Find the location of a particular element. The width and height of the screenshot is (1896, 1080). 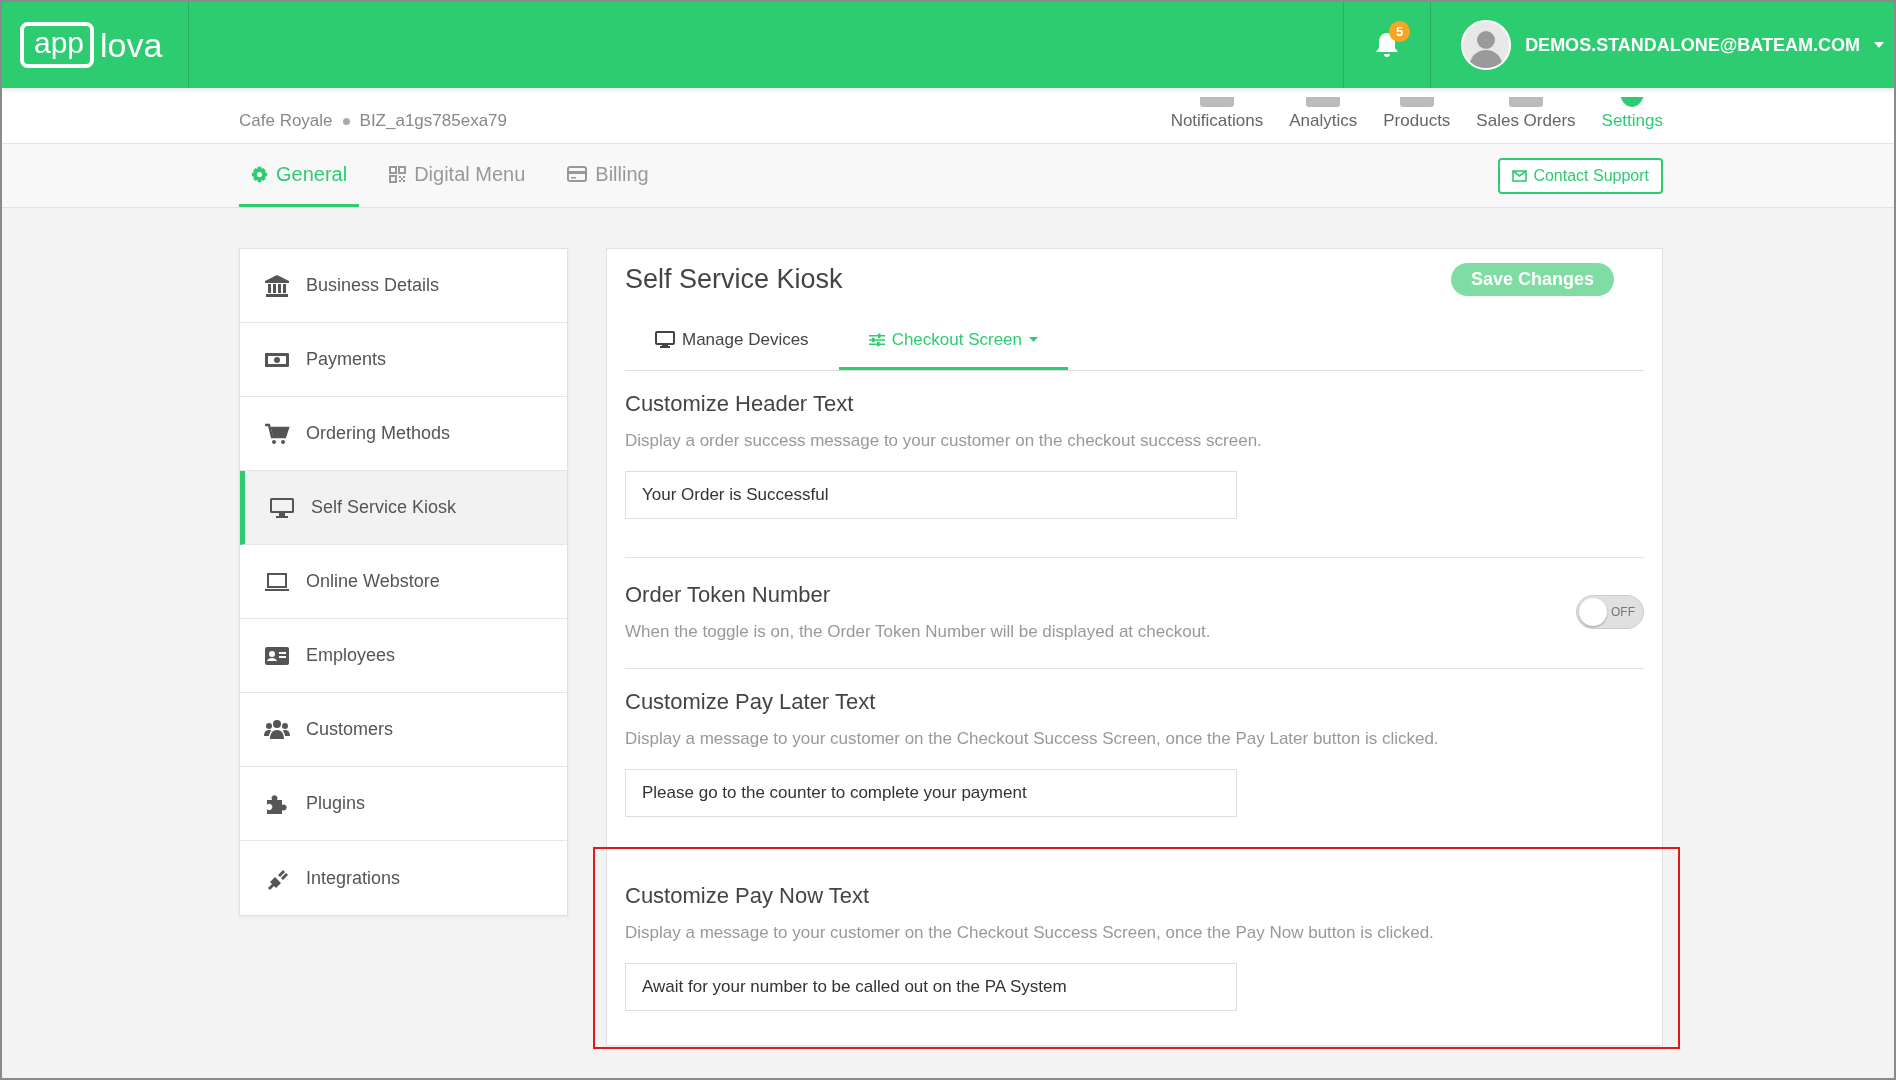

qr-code-icon is located at coordinates (398, 174).